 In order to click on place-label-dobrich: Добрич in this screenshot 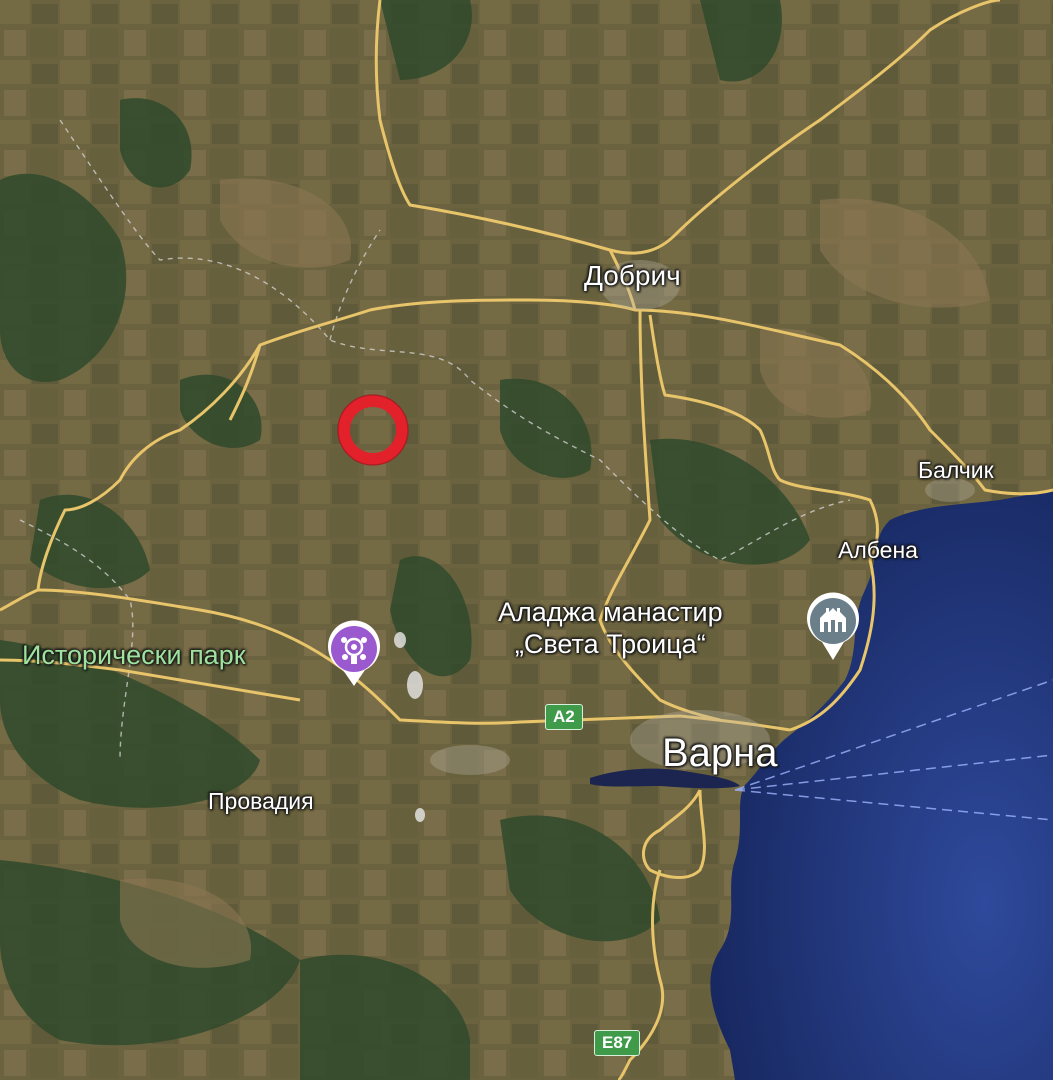, I will do `click(632, 276)`.